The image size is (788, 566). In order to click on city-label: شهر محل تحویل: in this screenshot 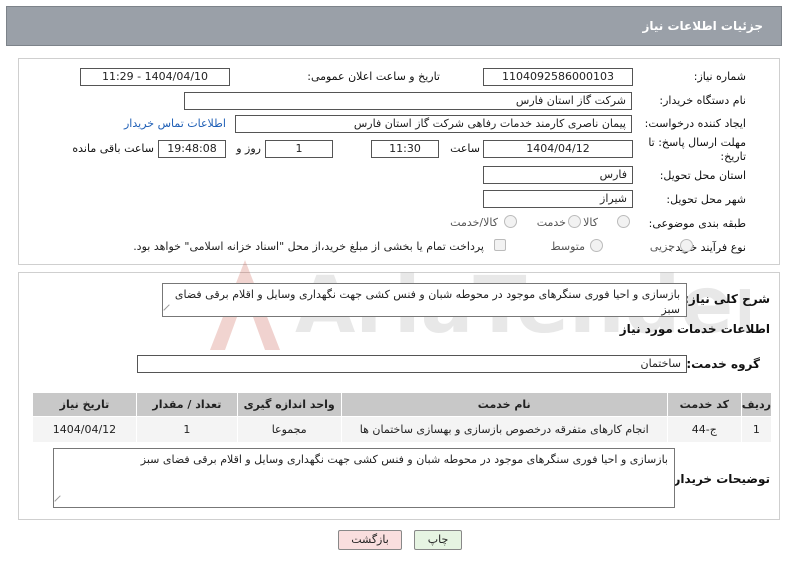, I will do `click(706, 199)`.